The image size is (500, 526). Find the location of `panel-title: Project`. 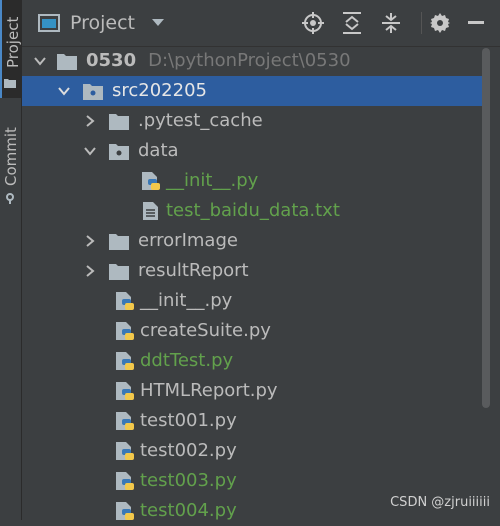

panel-title: Project is located at coordinates (103, 23).